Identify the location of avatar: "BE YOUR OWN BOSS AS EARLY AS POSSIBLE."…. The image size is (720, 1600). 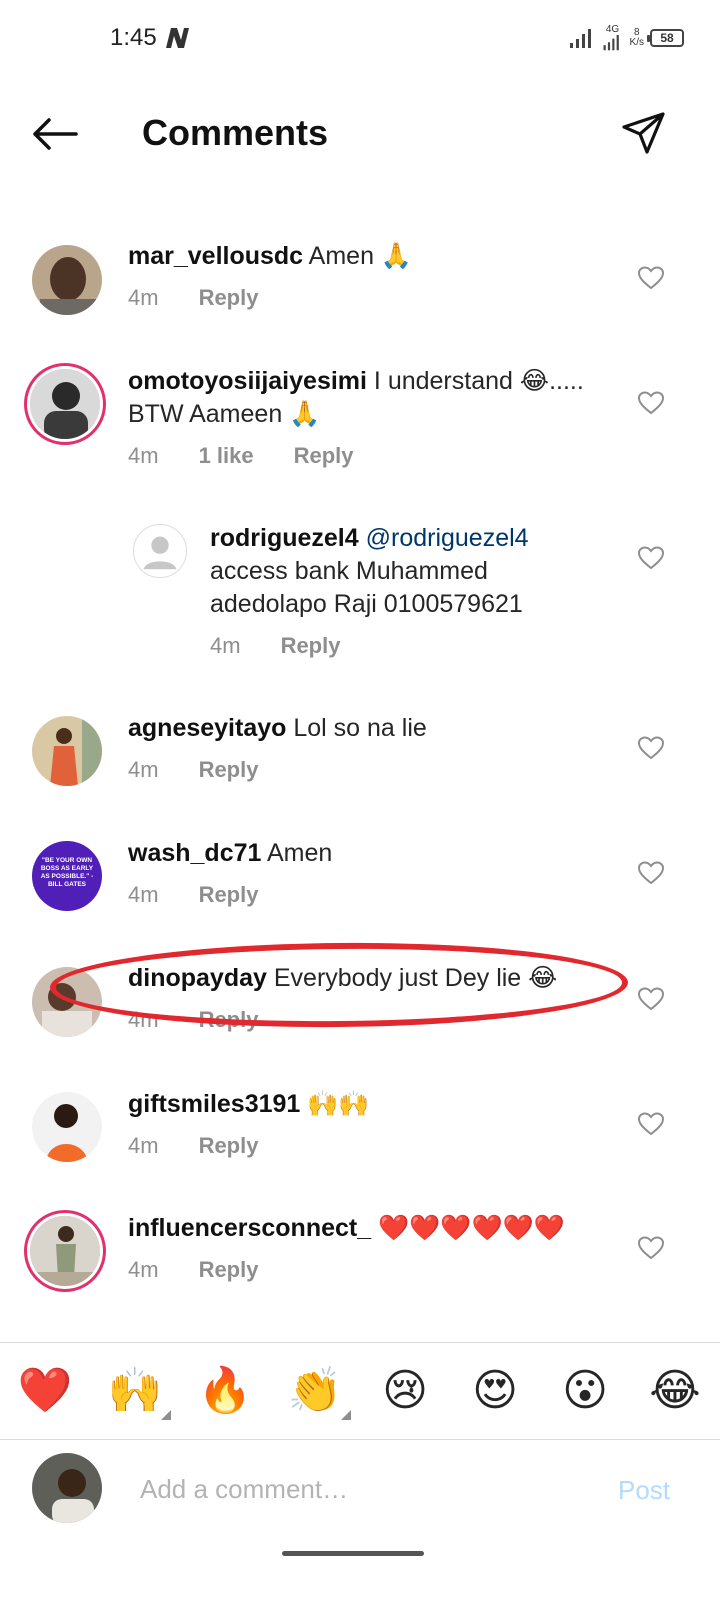
(67, 876).